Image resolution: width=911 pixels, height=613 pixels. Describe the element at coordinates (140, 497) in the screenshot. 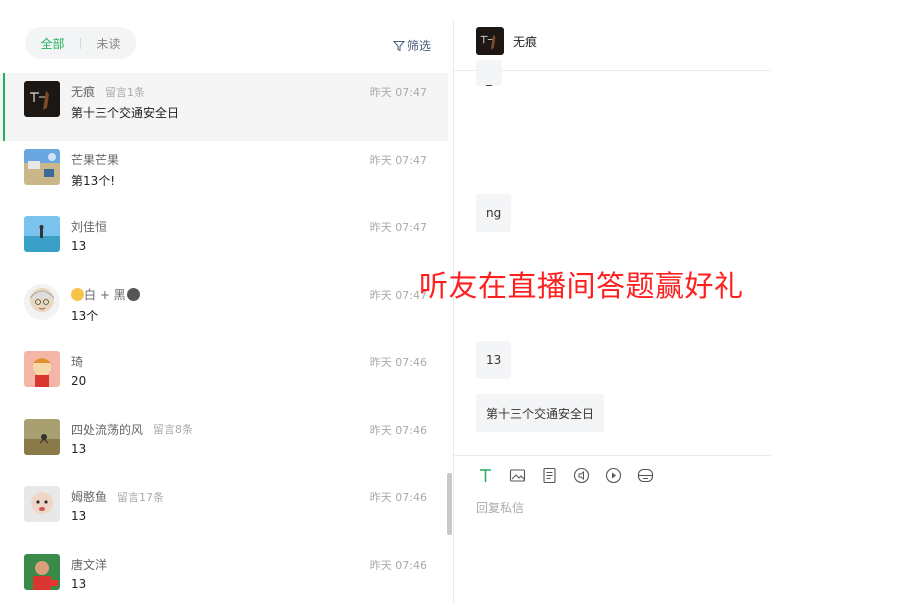

I see `message-count: 留言17条` at that location.